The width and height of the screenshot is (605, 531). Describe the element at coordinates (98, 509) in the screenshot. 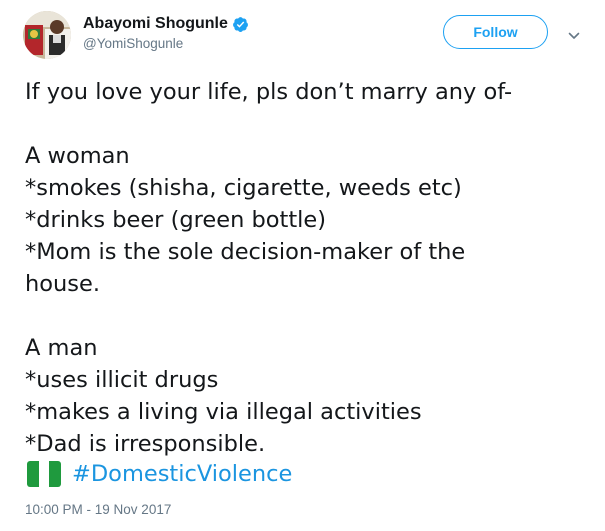

I see `tweet-timestamp: 10:00 PM - 19 Nov 2017` at that location.